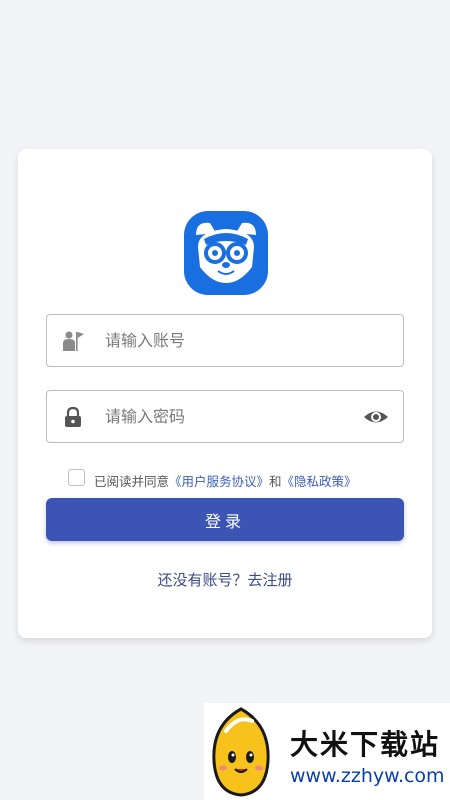 Image resolution: width=450 pixels, height=800 pixels. What do you see at coordinates (225, 519) in the screenshot?
I see `login-button: 登录` at bounding box center [225, 519].